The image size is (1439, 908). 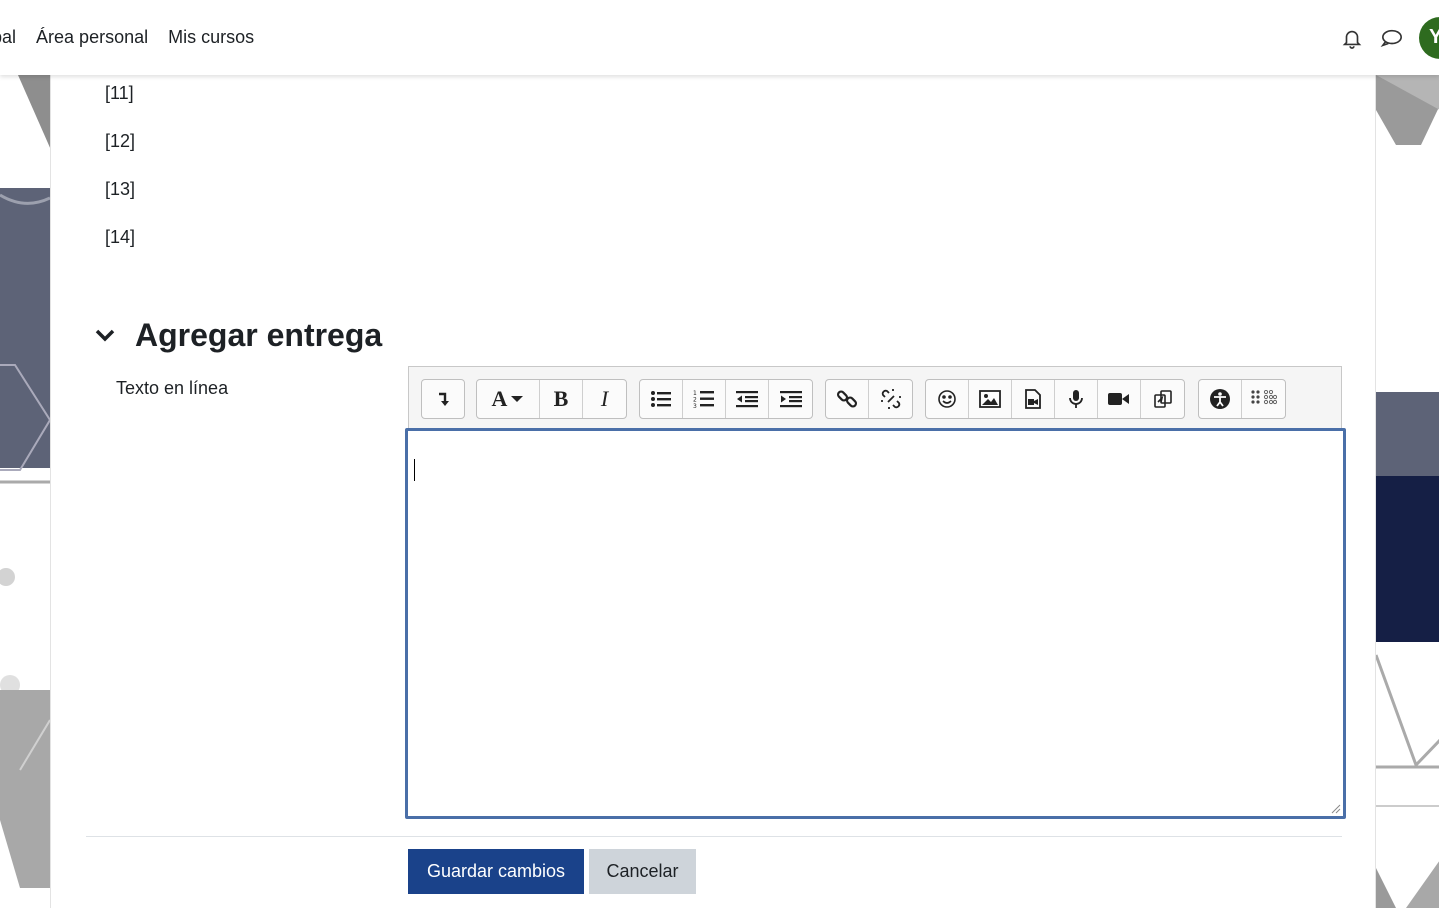 I want to click on resize-grip-icon, so click(x=1336, y=809).